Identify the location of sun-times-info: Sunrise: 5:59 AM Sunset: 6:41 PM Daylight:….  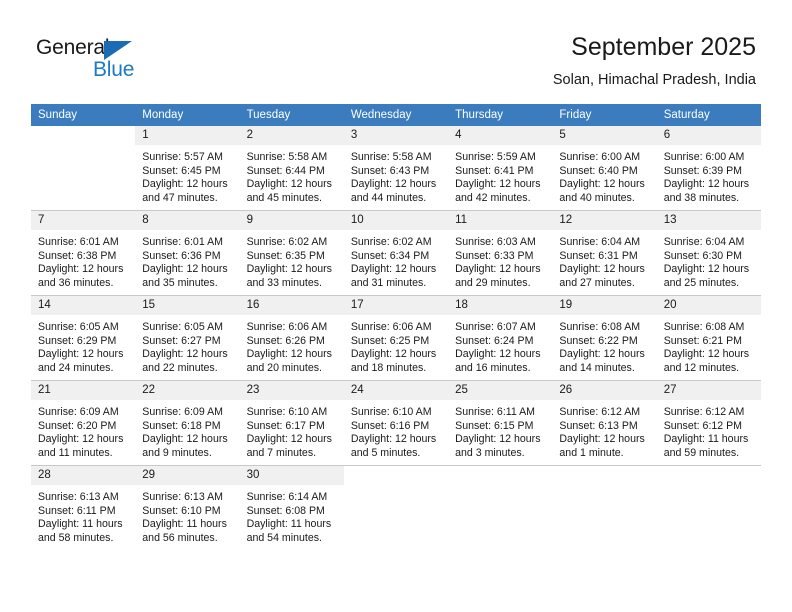
(500, 175).